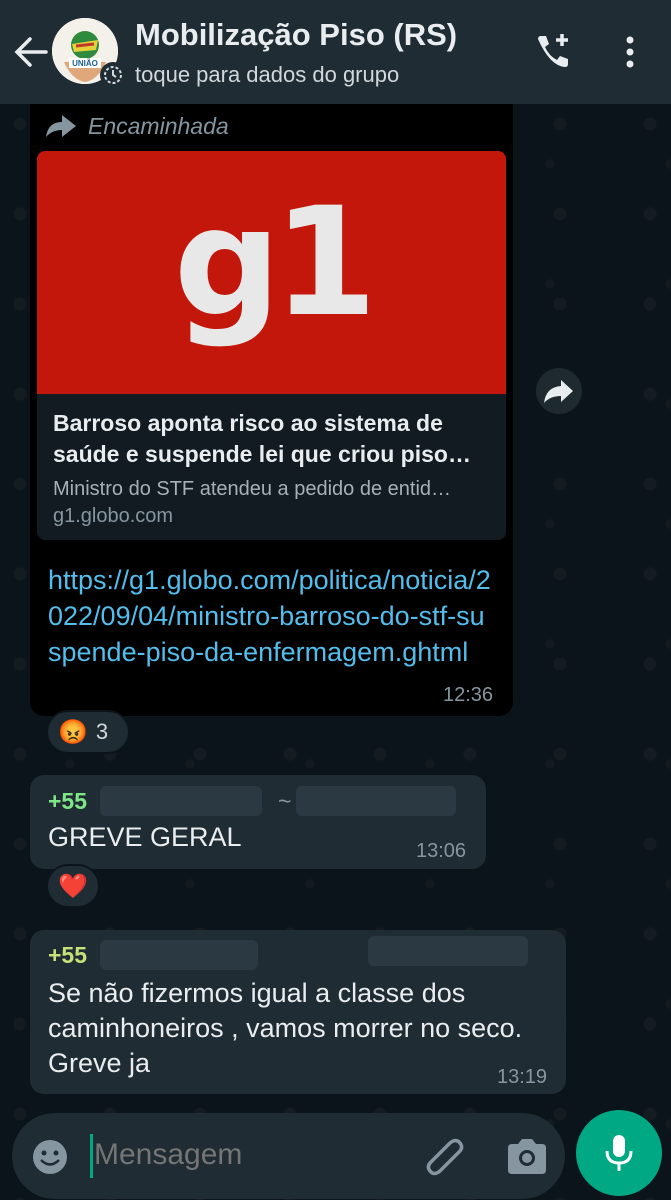 Image resolution: width=671 pixels, height=1200 pixels. I want to click on add-call-button, so click(552, 52).